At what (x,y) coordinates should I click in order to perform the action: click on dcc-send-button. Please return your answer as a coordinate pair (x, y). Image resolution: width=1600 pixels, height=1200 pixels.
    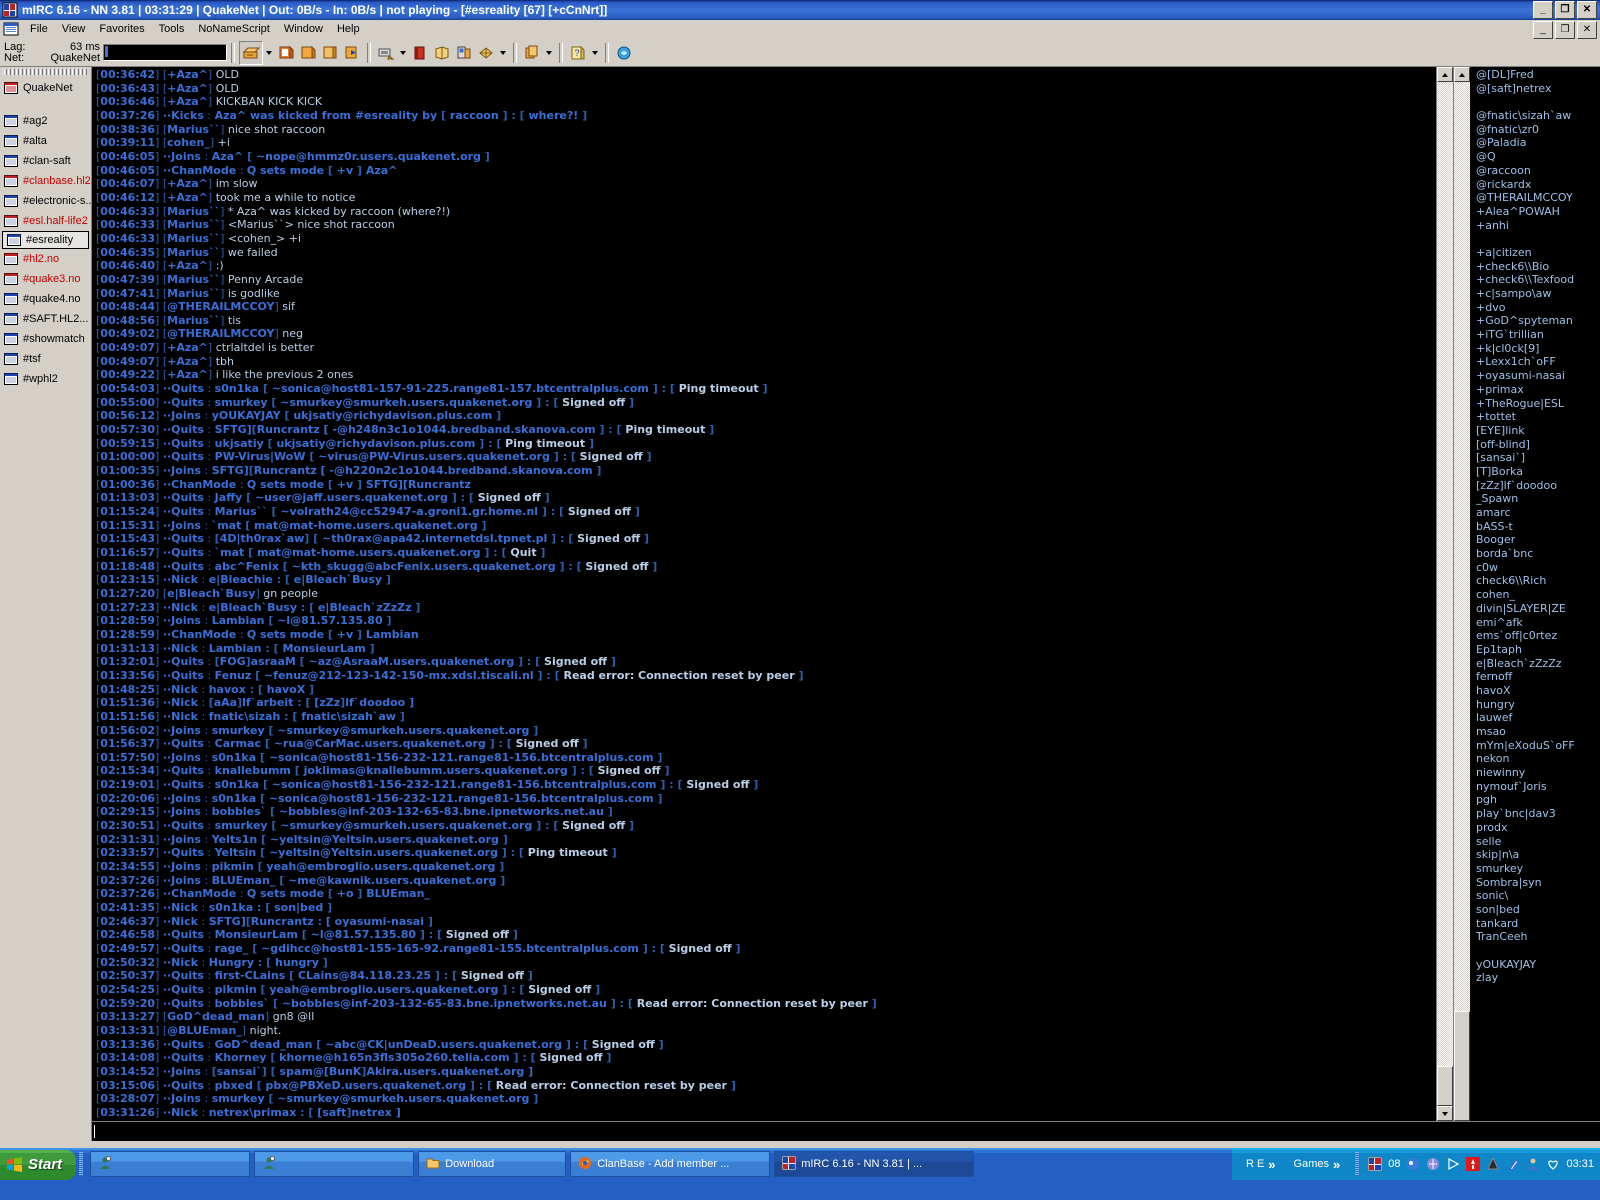
    Looking at the image, I should click on (386, 53).